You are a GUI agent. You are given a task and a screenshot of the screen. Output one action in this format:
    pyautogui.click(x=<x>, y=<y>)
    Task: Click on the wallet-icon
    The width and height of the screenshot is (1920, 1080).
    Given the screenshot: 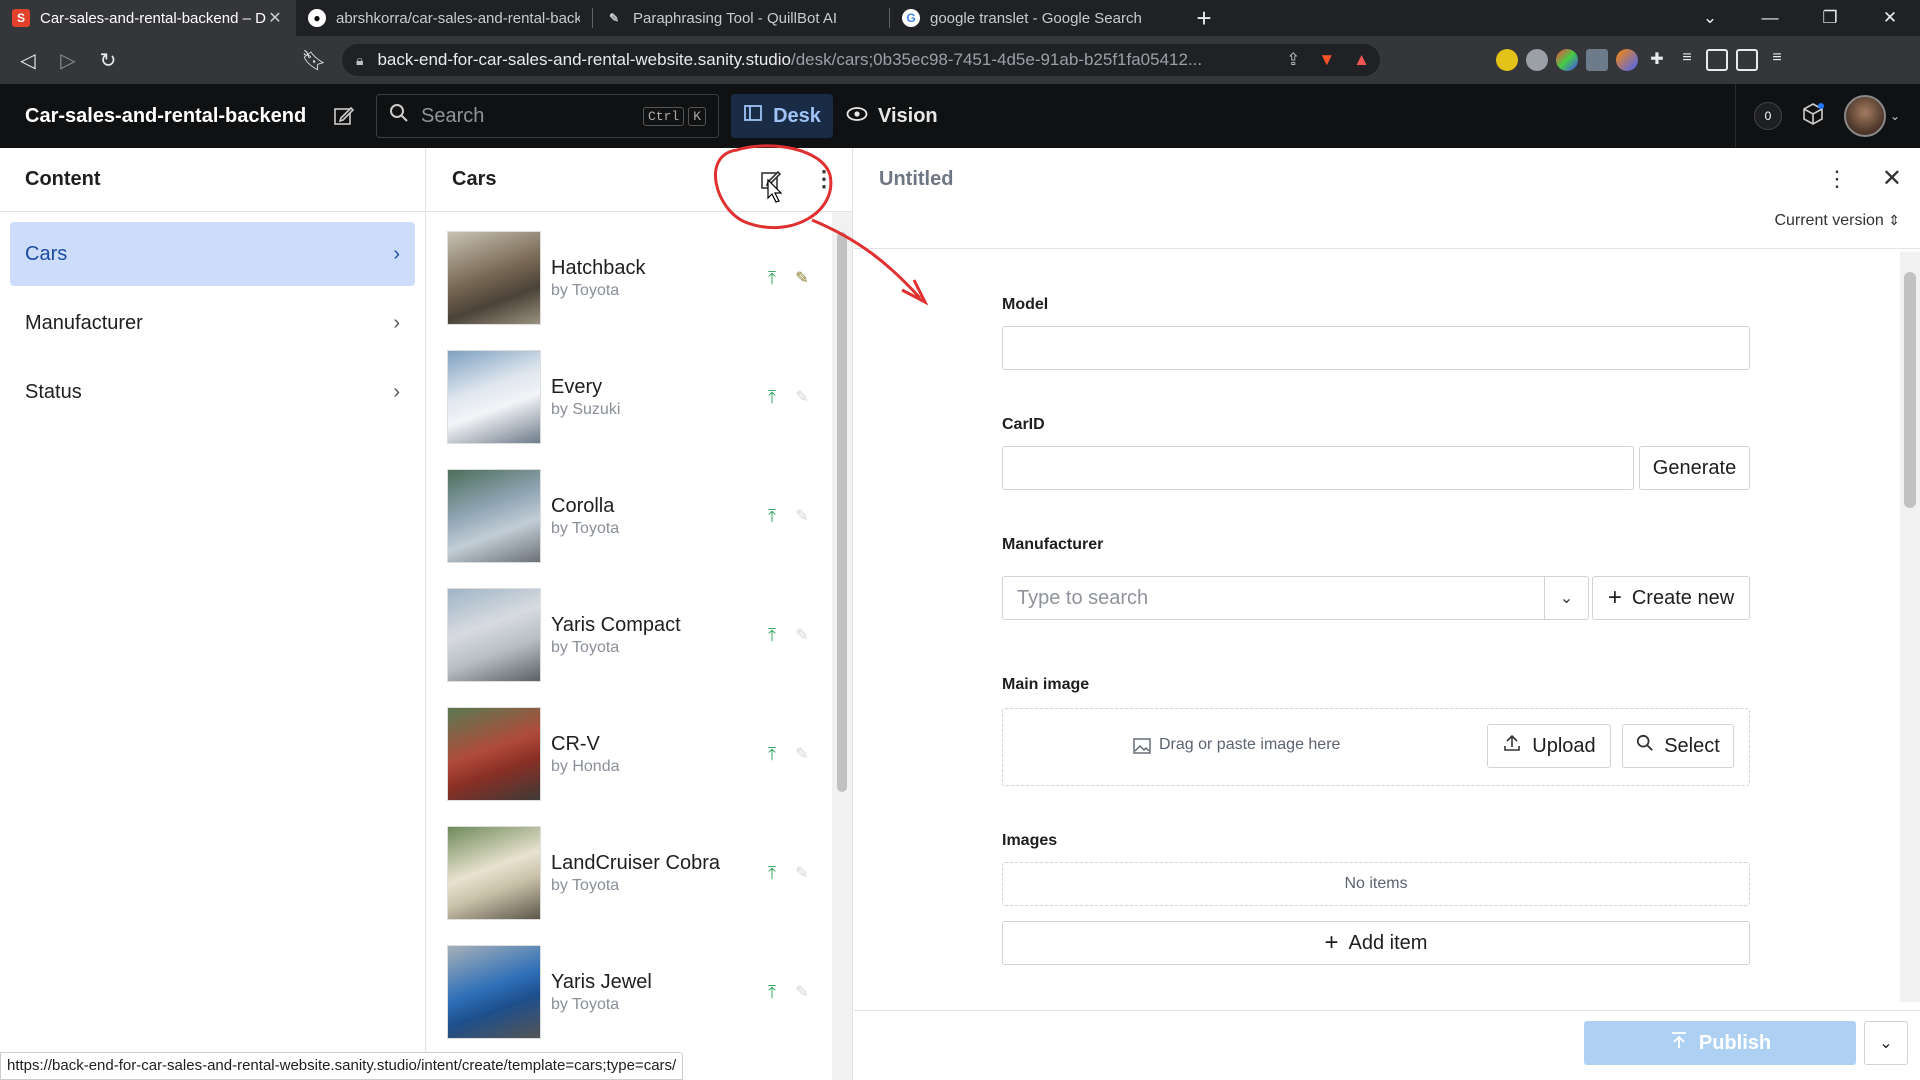 What is the action you would take?
    pyautogui.click(x=1747, y=60)
    